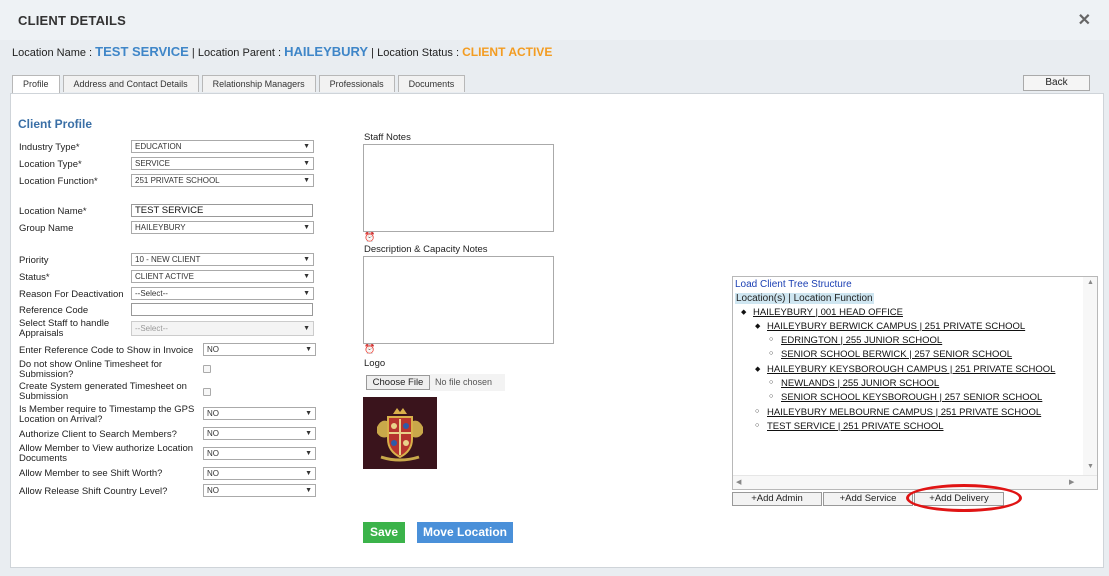  Describe the element at coordinates (106, 350) in the screenshot. I see `ref-invoice-label: Enter Reference Code to Show in Invoice` at that location.